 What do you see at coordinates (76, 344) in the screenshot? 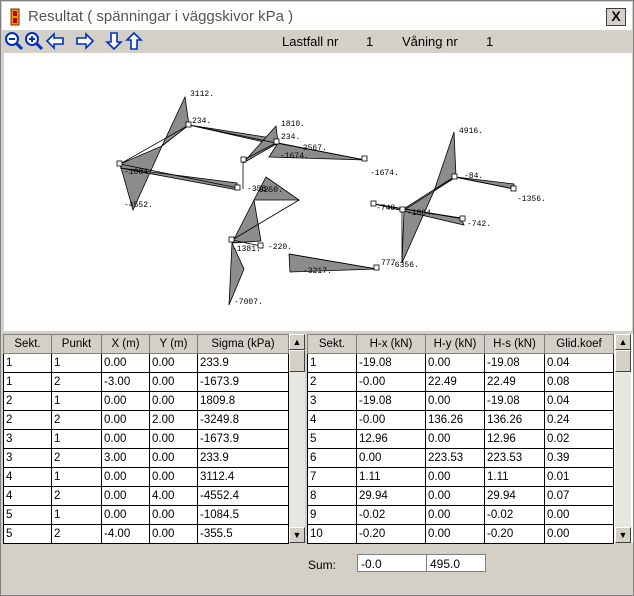
I see `header-punkt: Punkt` at bounding box center [76, 344].